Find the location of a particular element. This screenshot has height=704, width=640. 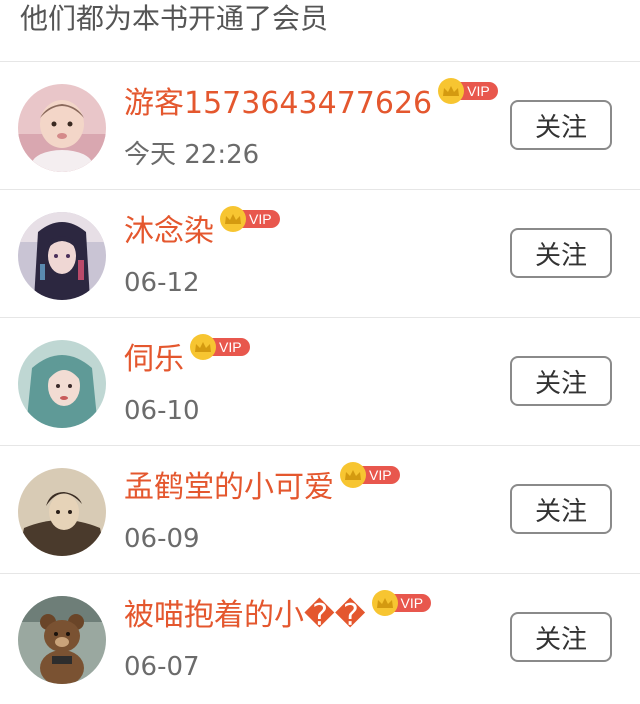

member-join-time: 06-12 is located at coordinates (162, 283).